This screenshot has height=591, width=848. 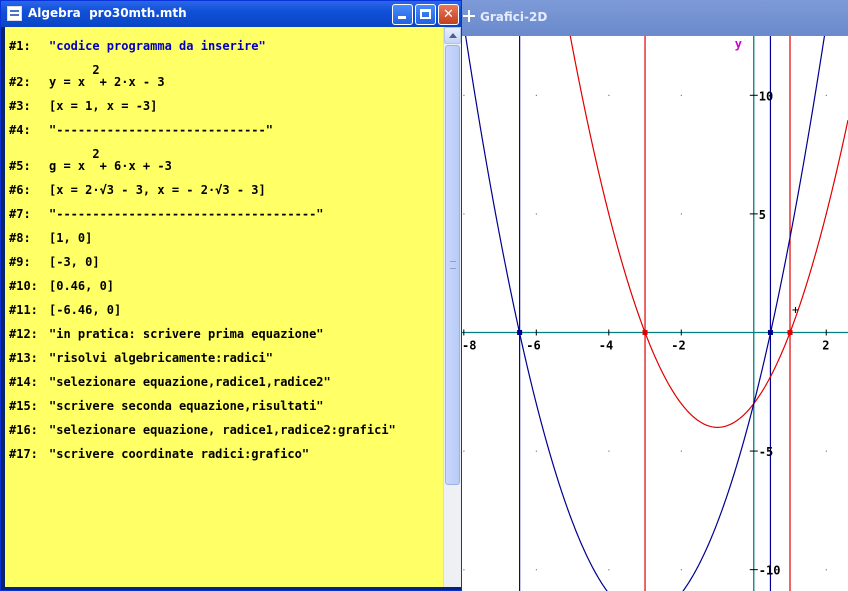 I want to click on expression-text: [1, 0], so click(x=71, y=238).